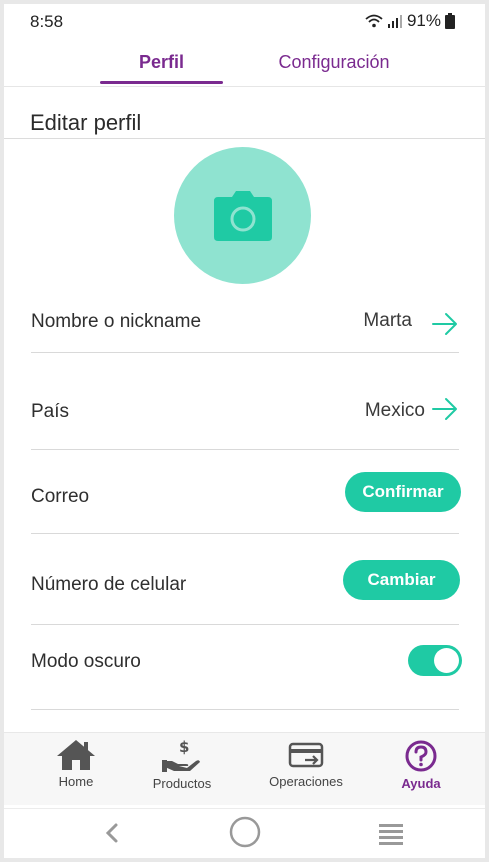 The height and width of the screenshot is (862, 489). What do you see at coordinates (244, 138) in the screenshot?
I see `title-divider` at bounding box center [244, 138].